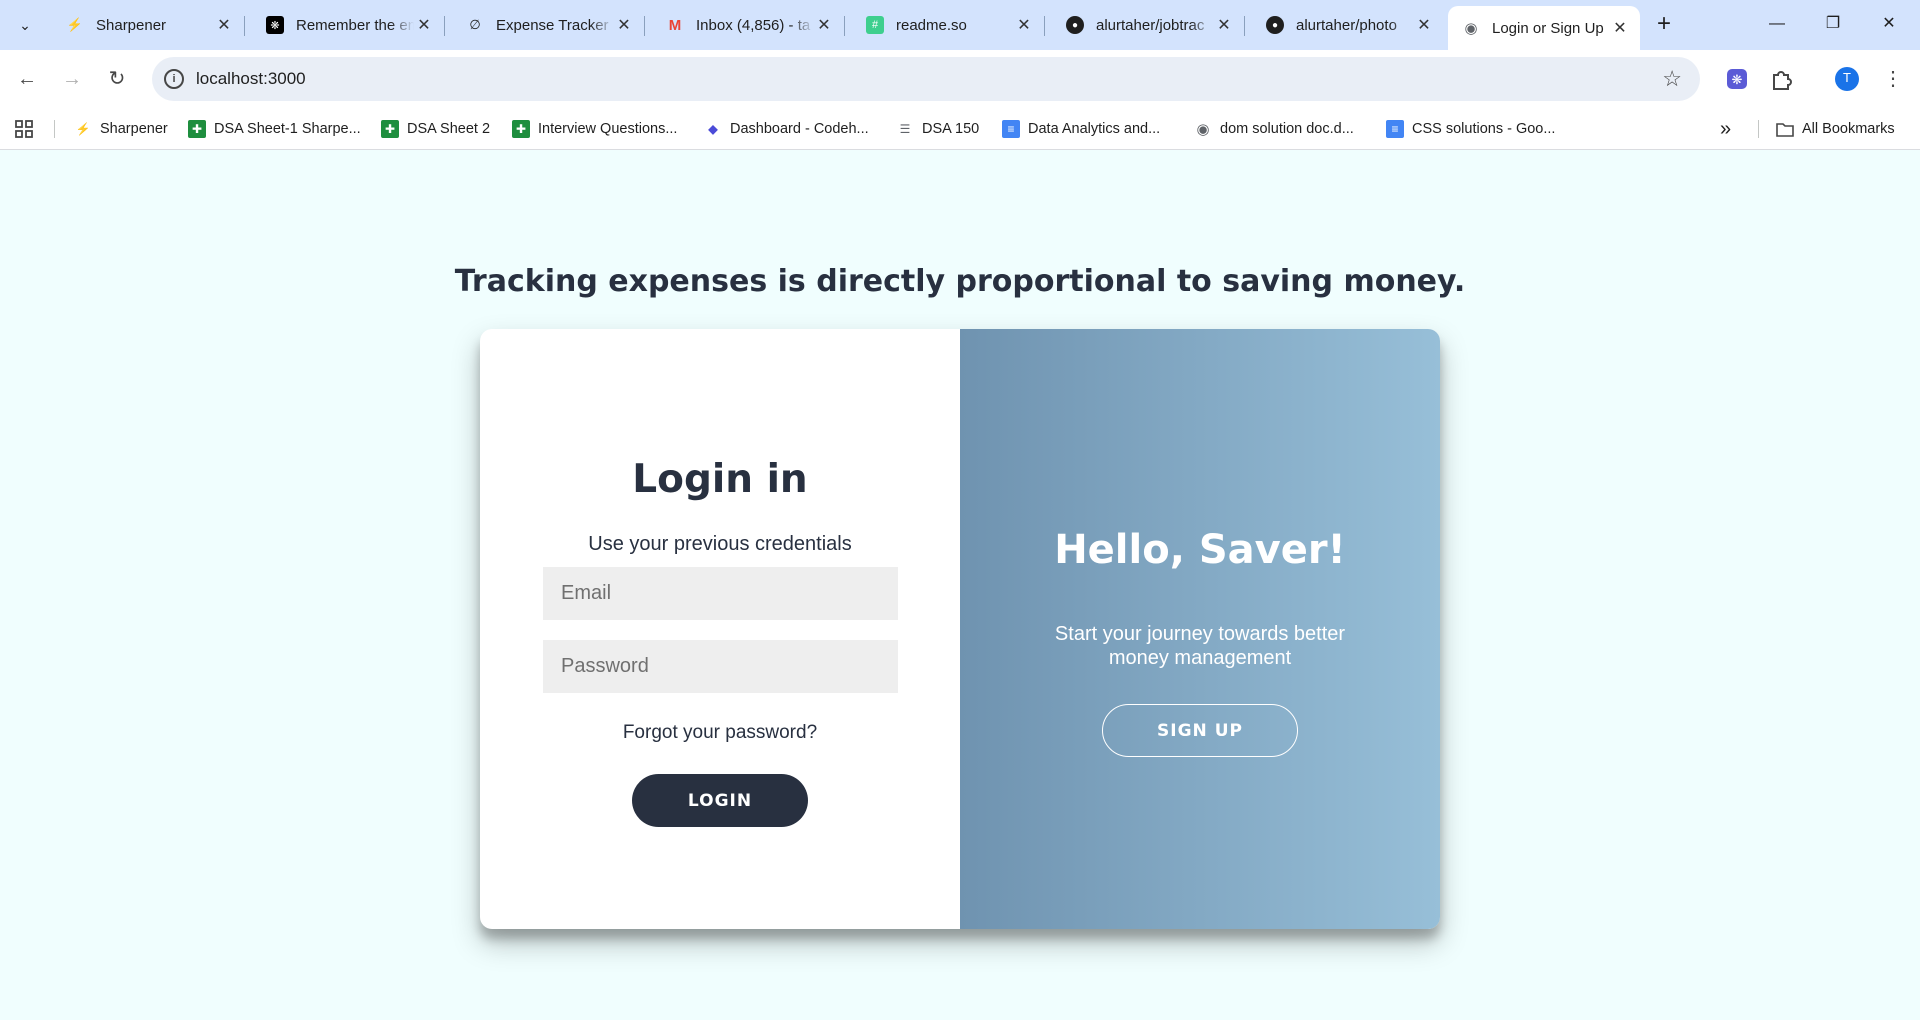  Describe the element at coordinates (720, 544) in the screenshot. I see `login-subtitle: Use your previous credentials` at that location.